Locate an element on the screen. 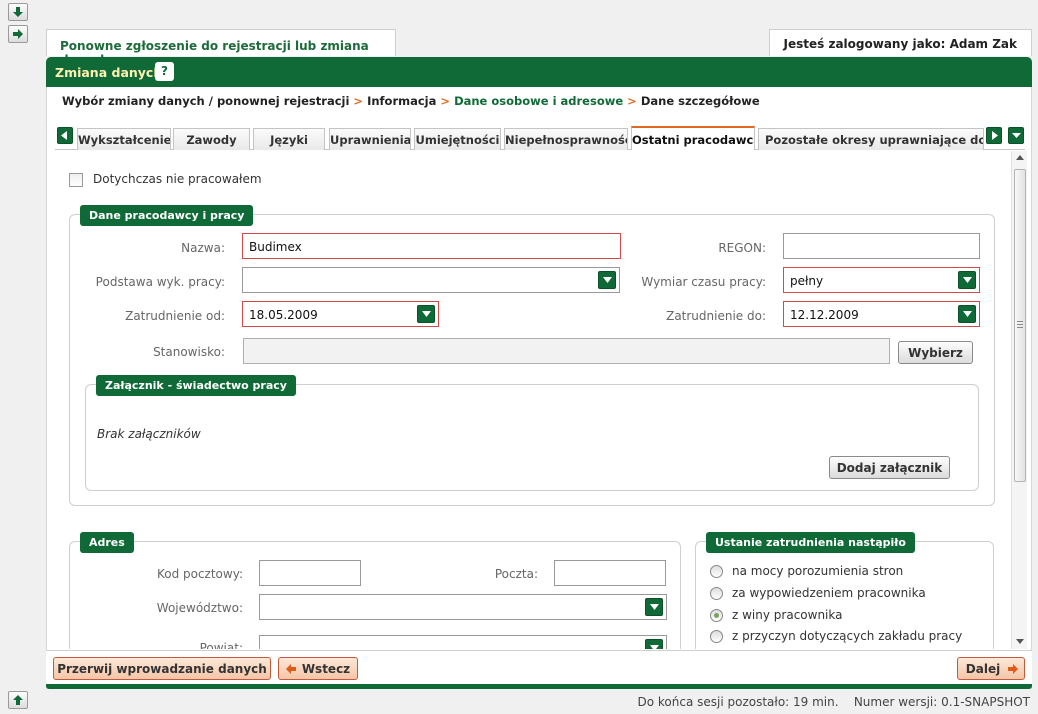  scrollbar-thumb is located at coordinates (1020, 325).